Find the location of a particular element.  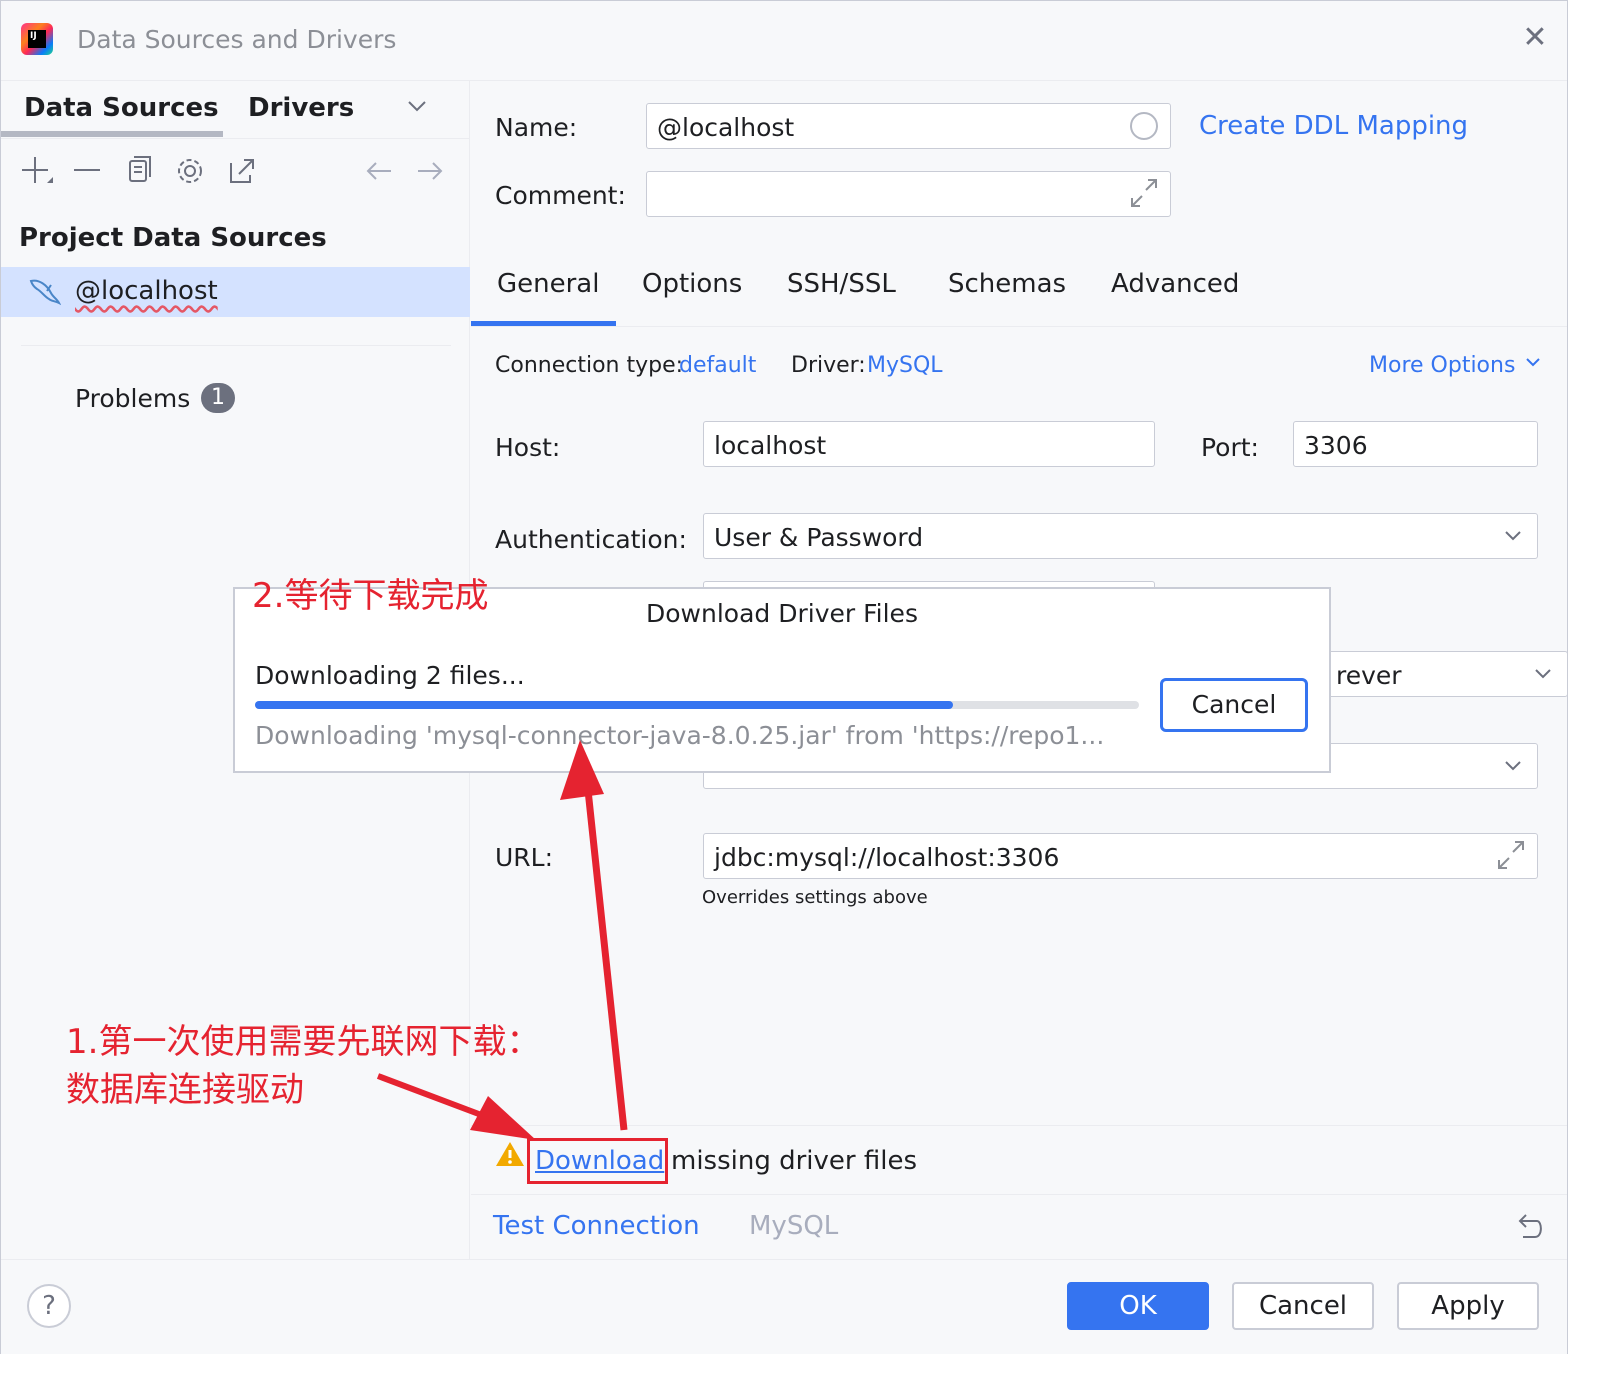

port-label: Port: is located at coordinates (1230, 447).